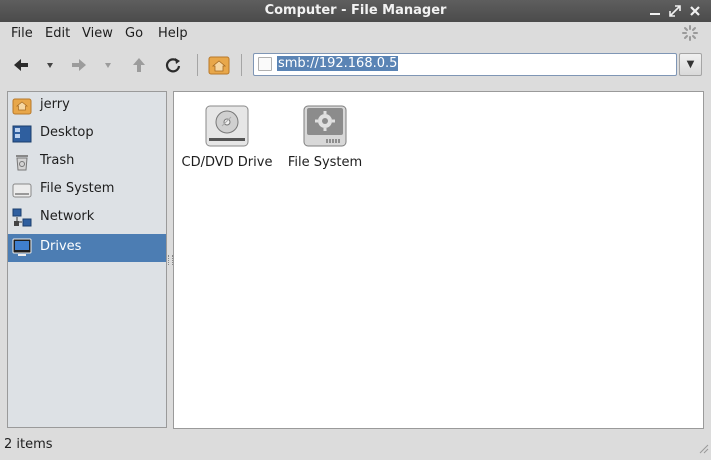 This screenshot has height=460, width=711. I want to click on sidebar-item-desktop: Desktop, so click(87, 134).